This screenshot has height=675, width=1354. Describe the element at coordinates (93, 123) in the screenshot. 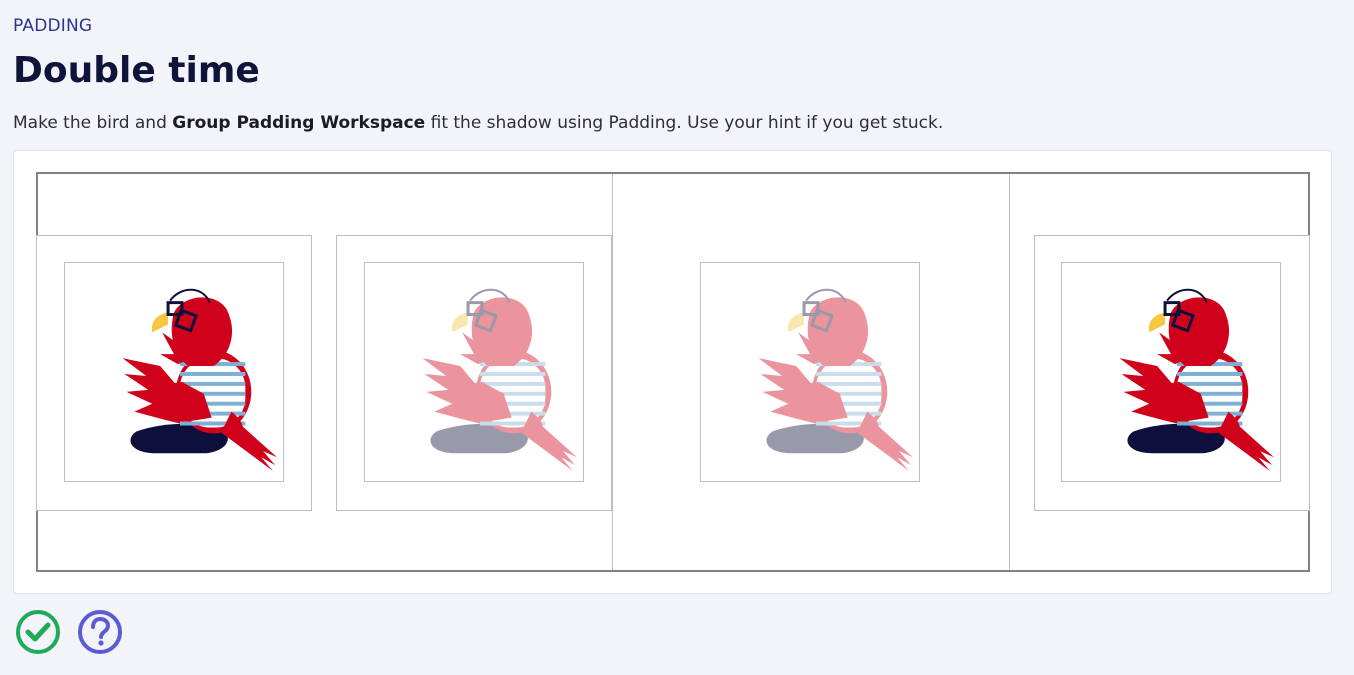

I see `instructions-pre: Make the bird and` at that location.